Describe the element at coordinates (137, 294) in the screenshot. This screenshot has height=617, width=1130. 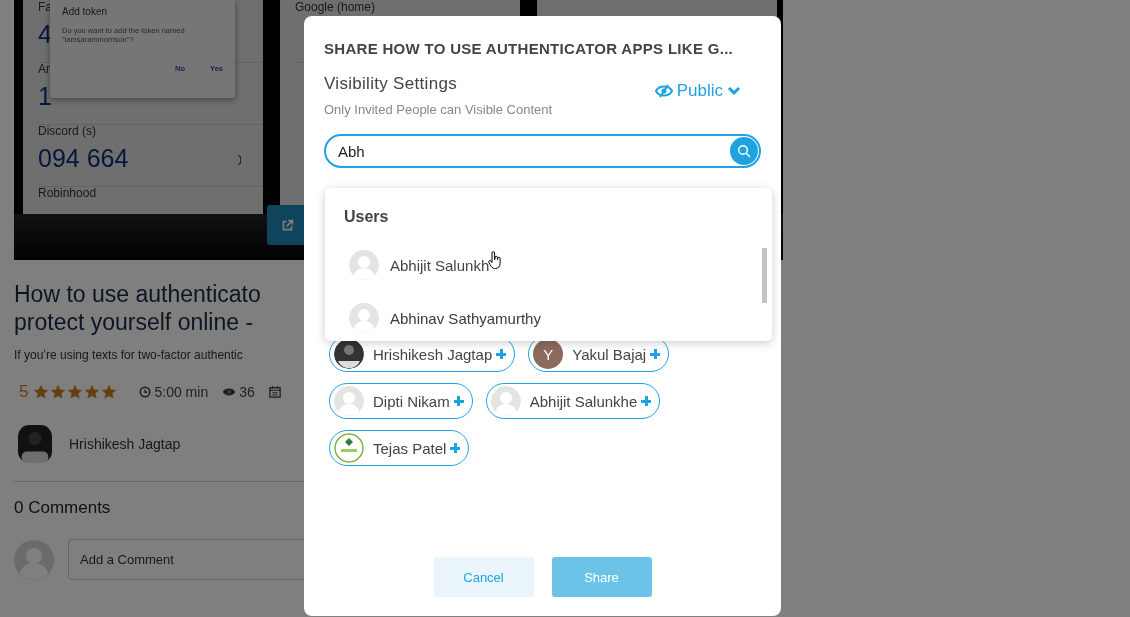
I see `article-title: How to use authenticato` at that location.